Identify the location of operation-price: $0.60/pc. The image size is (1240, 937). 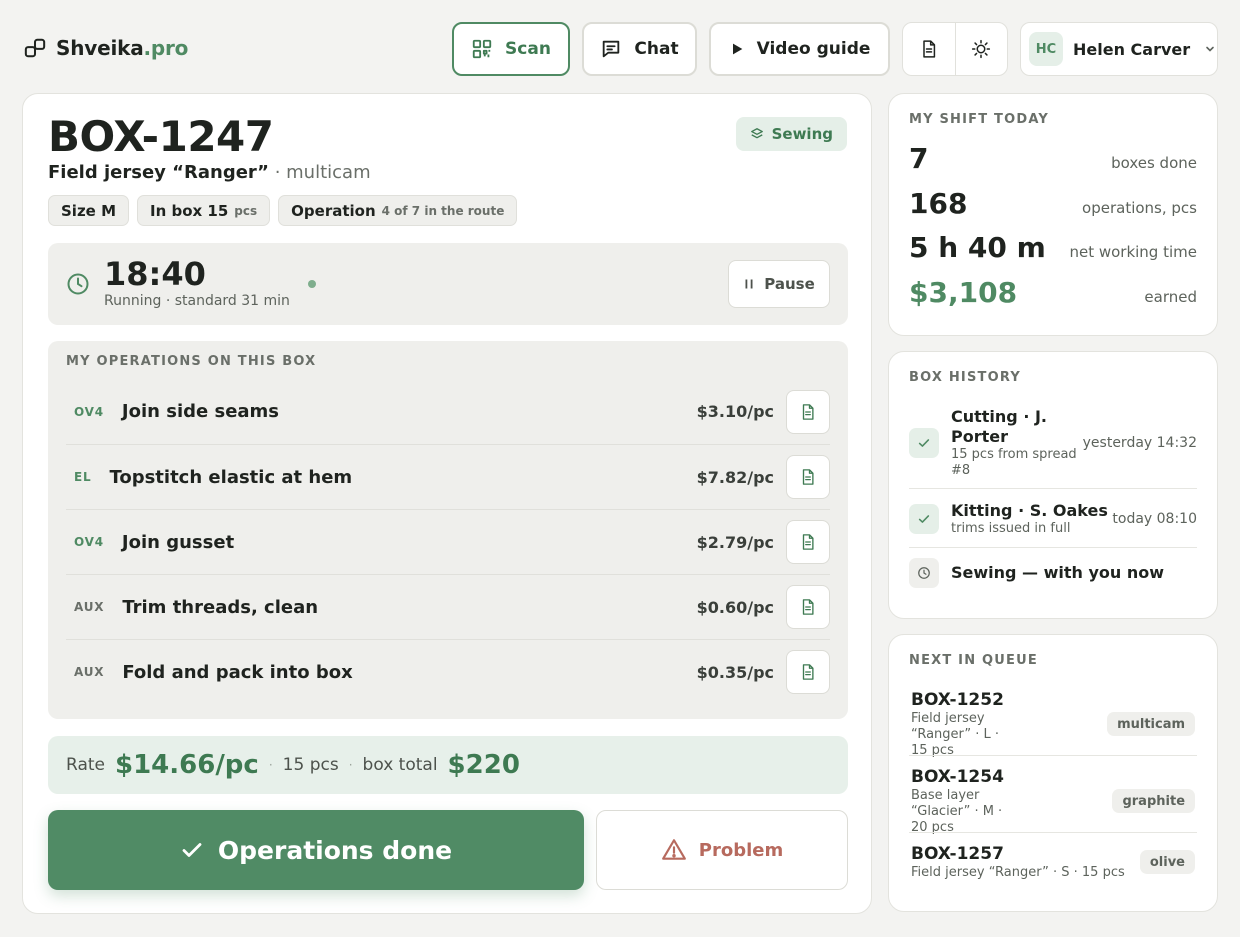
(735, 607).